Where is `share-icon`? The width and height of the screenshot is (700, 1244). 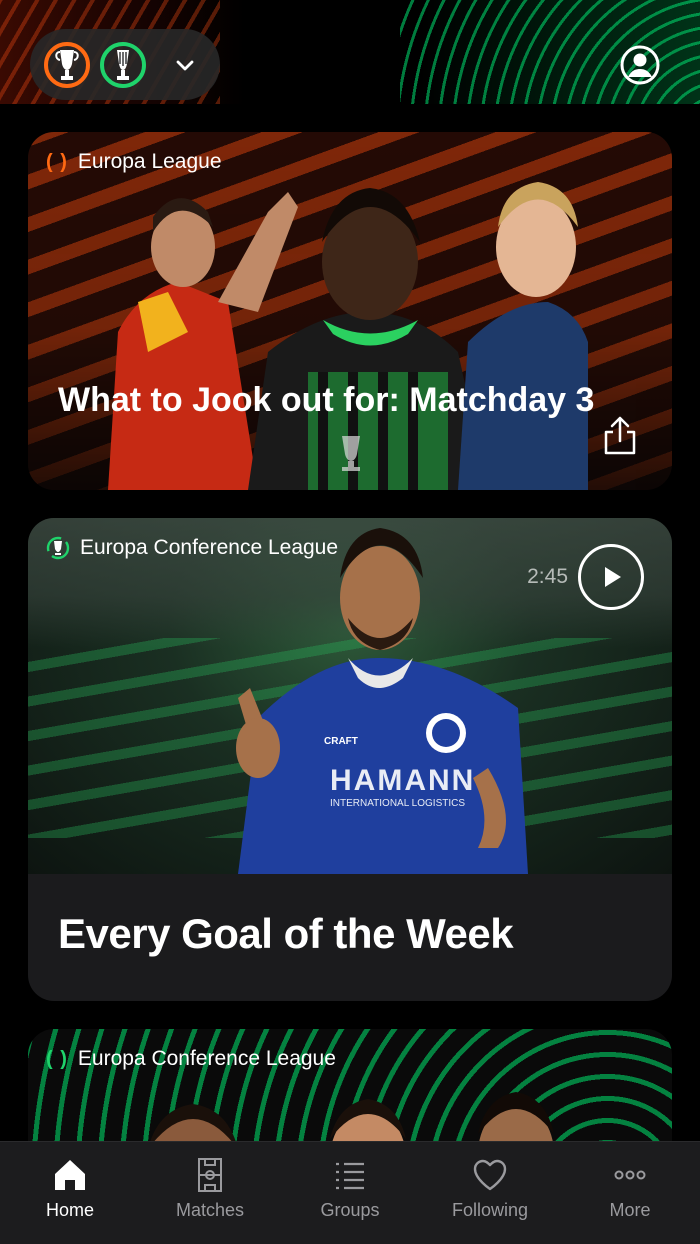 share-icon is located at coordinates (620, 436).